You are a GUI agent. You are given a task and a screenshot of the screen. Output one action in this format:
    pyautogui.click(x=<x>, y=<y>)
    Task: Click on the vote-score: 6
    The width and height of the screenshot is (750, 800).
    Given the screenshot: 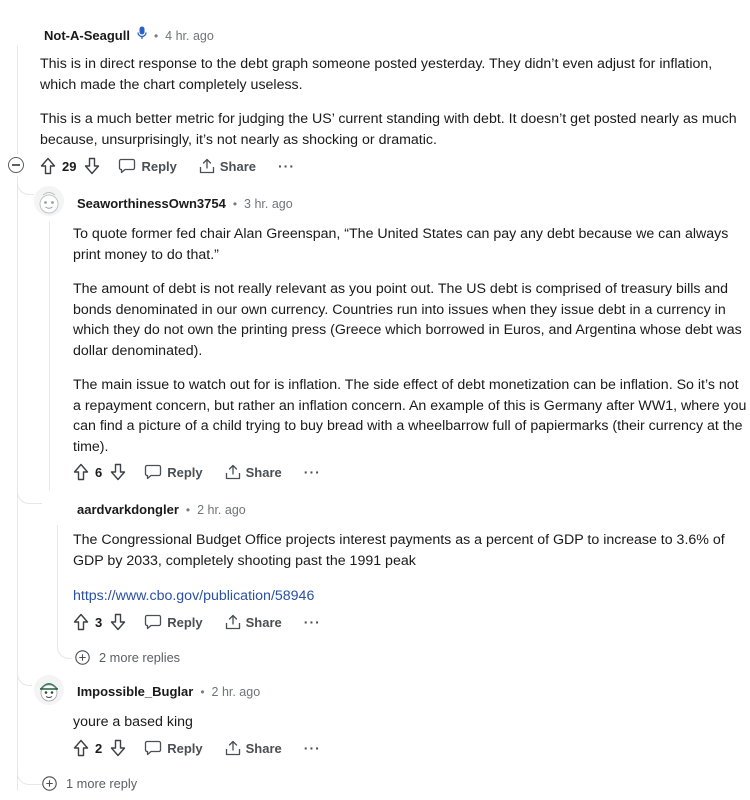 What is the action you would take?
    pyautogui.click(x=99, y=472)
    